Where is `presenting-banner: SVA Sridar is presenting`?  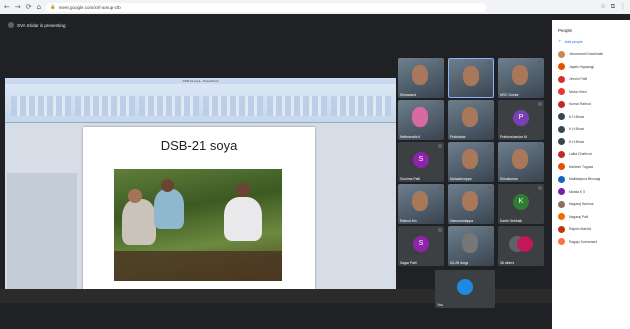 presenting-banner: SVA Sridar is presenting is located at coordinates (36, 25).